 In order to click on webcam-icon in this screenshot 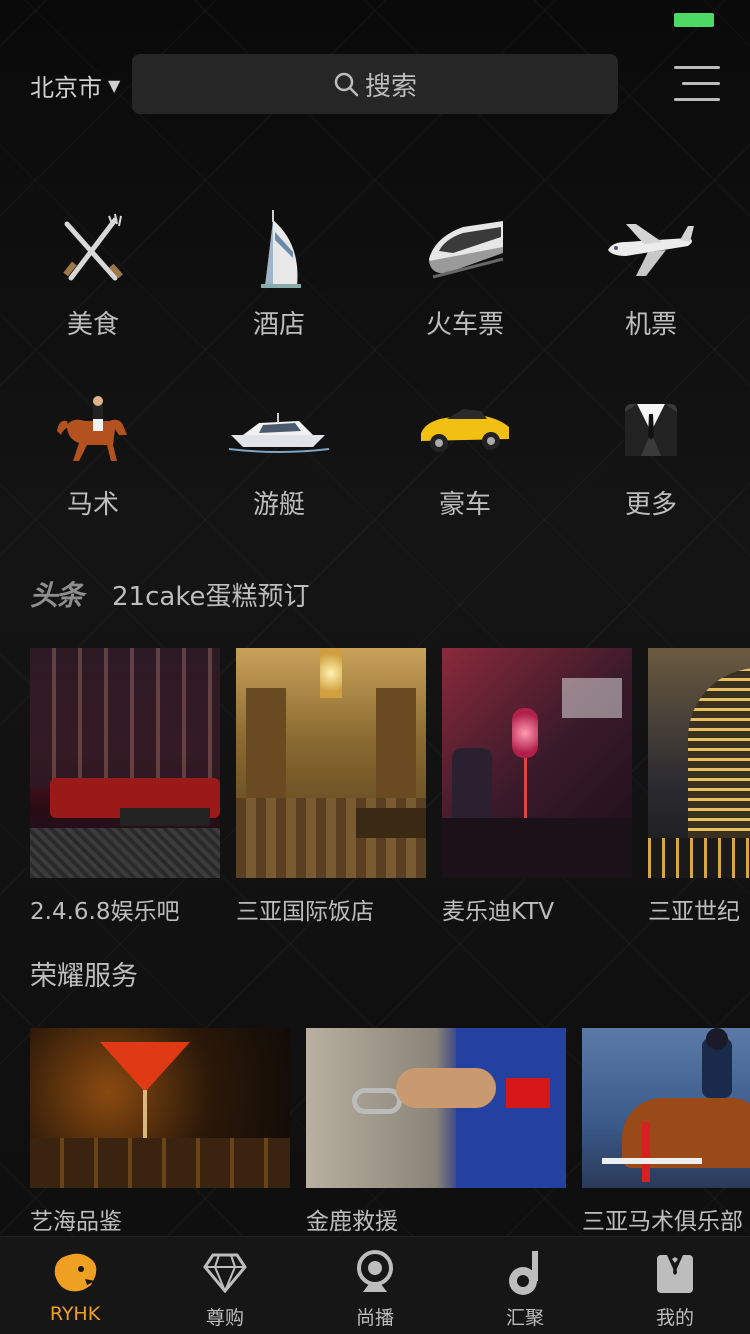, I will do `click(375, 1273)`.